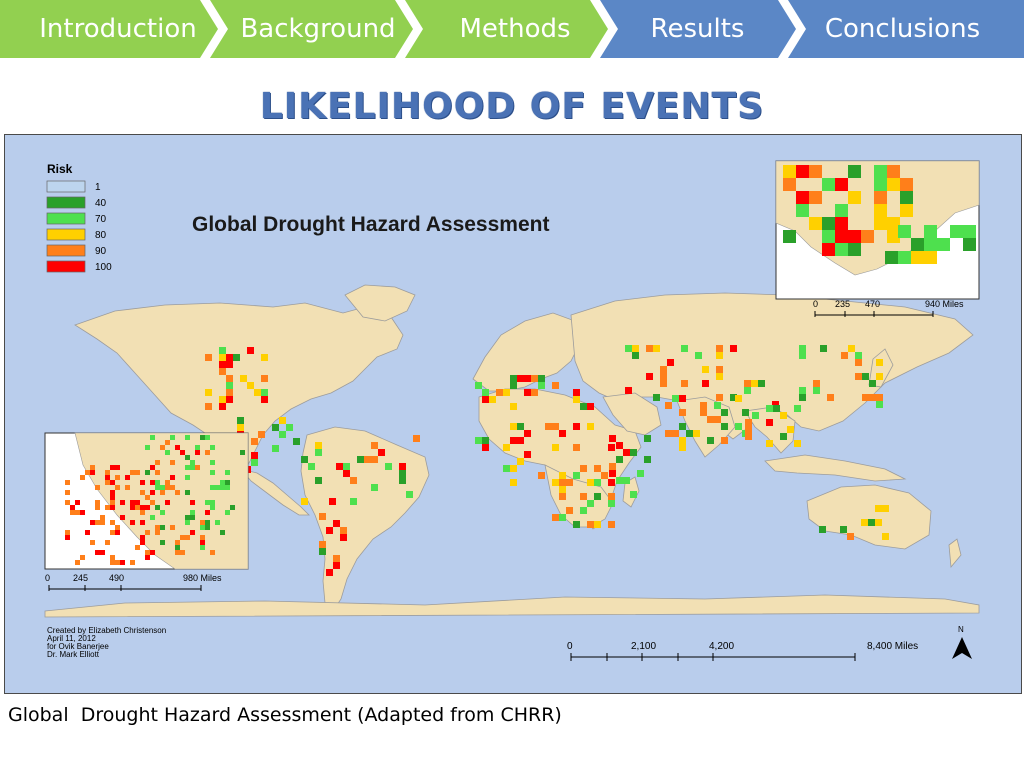 This screenshot has width=1024, height=768. I want to click on inset-asia-scale-label-1: 235, so click(842, 304).